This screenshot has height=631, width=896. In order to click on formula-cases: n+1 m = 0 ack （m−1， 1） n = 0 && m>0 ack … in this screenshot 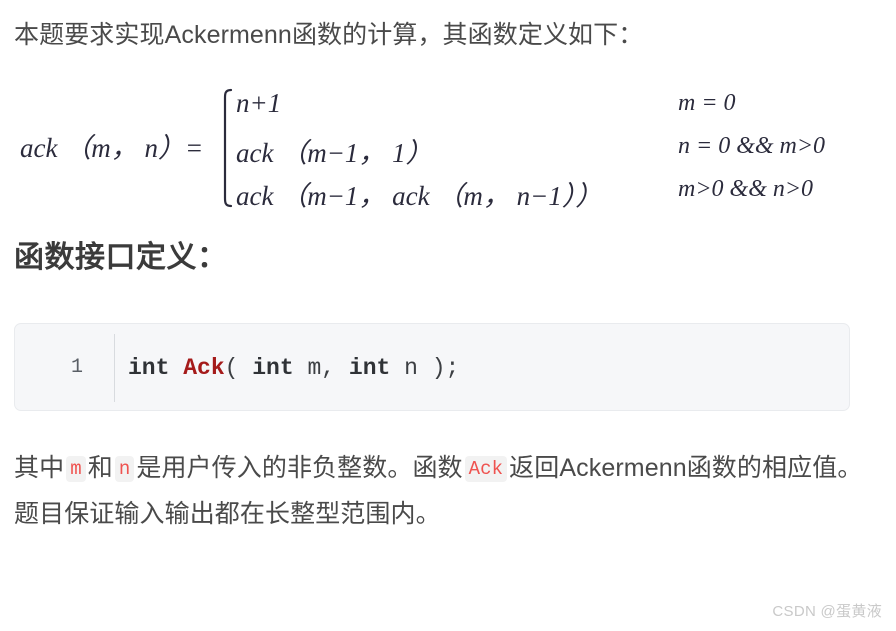, I will do `click(556, 148)`.